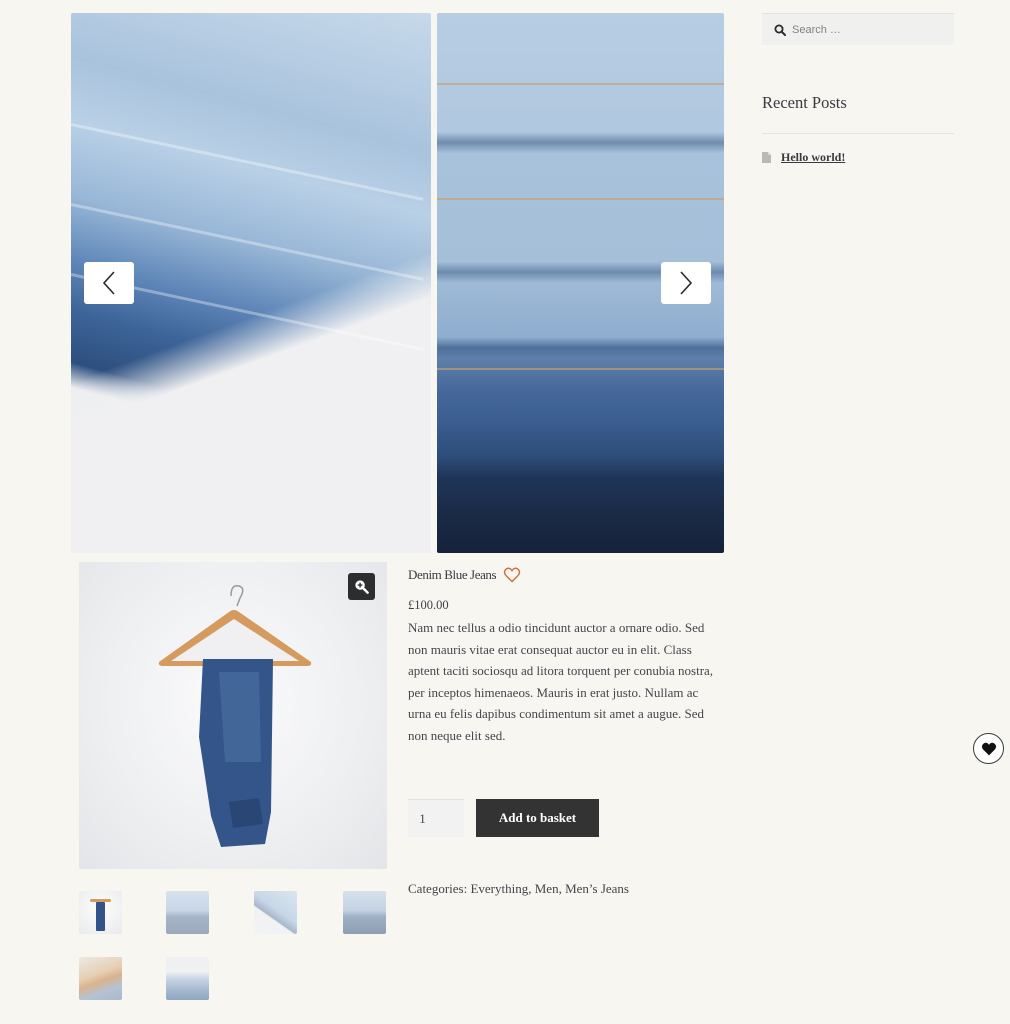 This screenshot has height=1024, width=1010. I want to click on add-to-basket-button: Add to basket, so click(537, 818).